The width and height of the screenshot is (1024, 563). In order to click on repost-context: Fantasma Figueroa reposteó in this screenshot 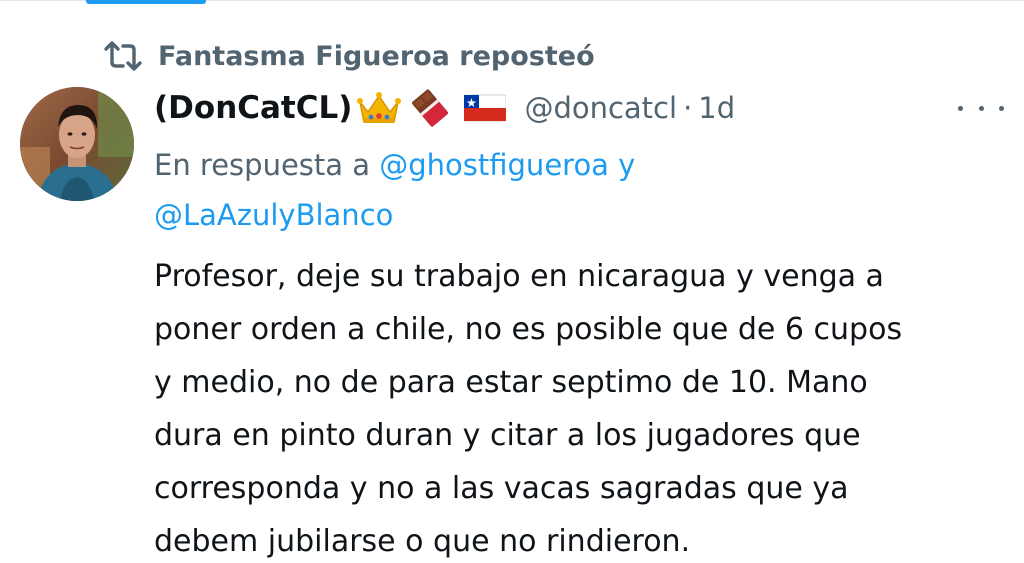, I will do `click(347, 56)`.